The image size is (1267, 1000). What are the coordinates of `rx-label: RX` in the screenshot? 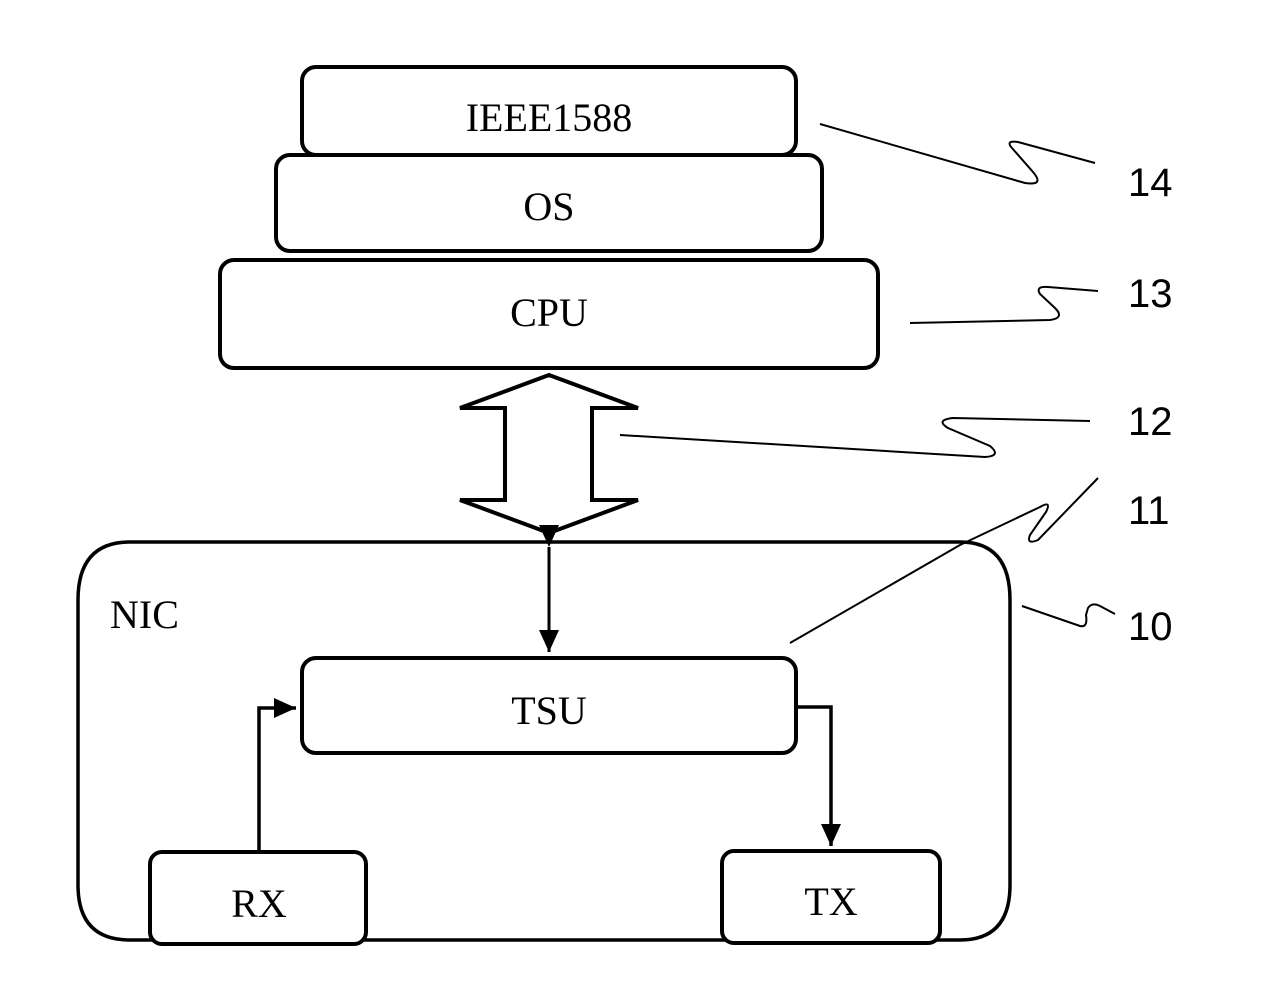 It's located at (259, 903).